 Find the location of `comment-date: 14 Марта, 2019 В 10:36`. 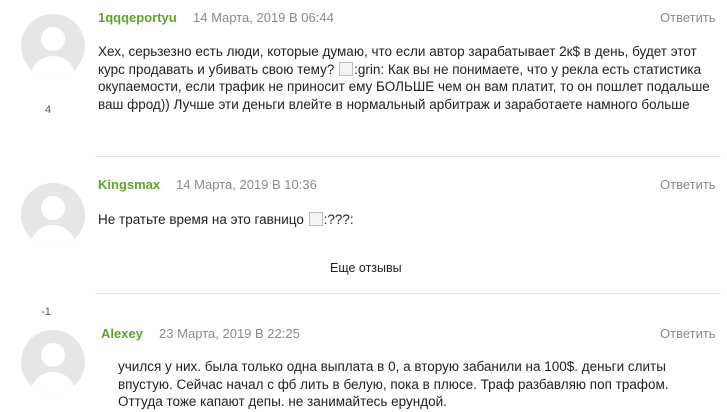

comment-date: 14 Марта, 2019 В 10:36 is located at coordinates (246, 184).